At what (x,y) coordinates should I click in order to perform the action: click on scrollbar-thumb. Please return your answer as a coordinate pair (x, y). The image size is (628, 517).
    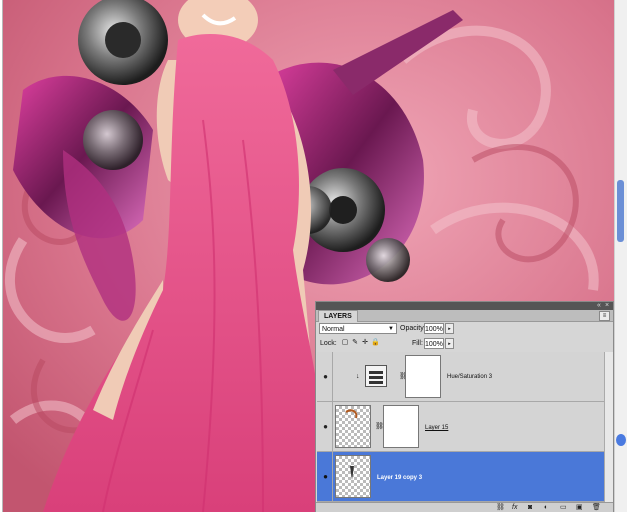
    Looking at the image, I should click on (620, 211).